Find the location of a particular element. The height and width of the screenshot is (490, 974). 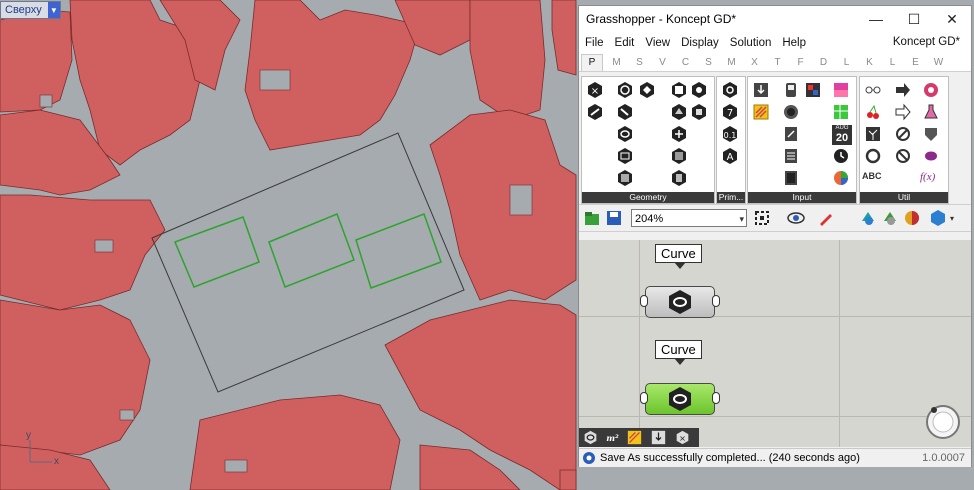

tab-e: E is located at coordinates (915, 63).